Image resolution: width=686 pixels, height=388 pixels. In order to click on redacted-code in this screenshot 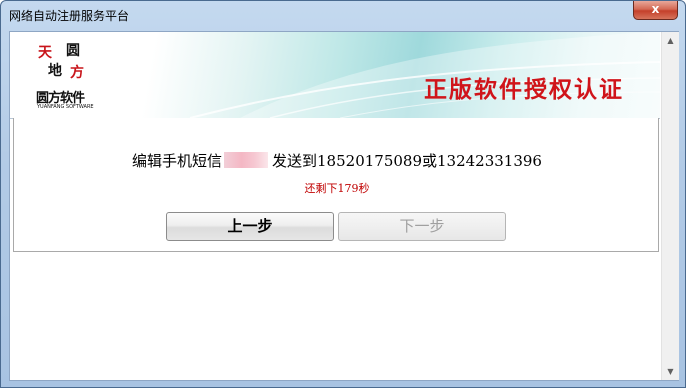, I will do `click(246, 160)`.